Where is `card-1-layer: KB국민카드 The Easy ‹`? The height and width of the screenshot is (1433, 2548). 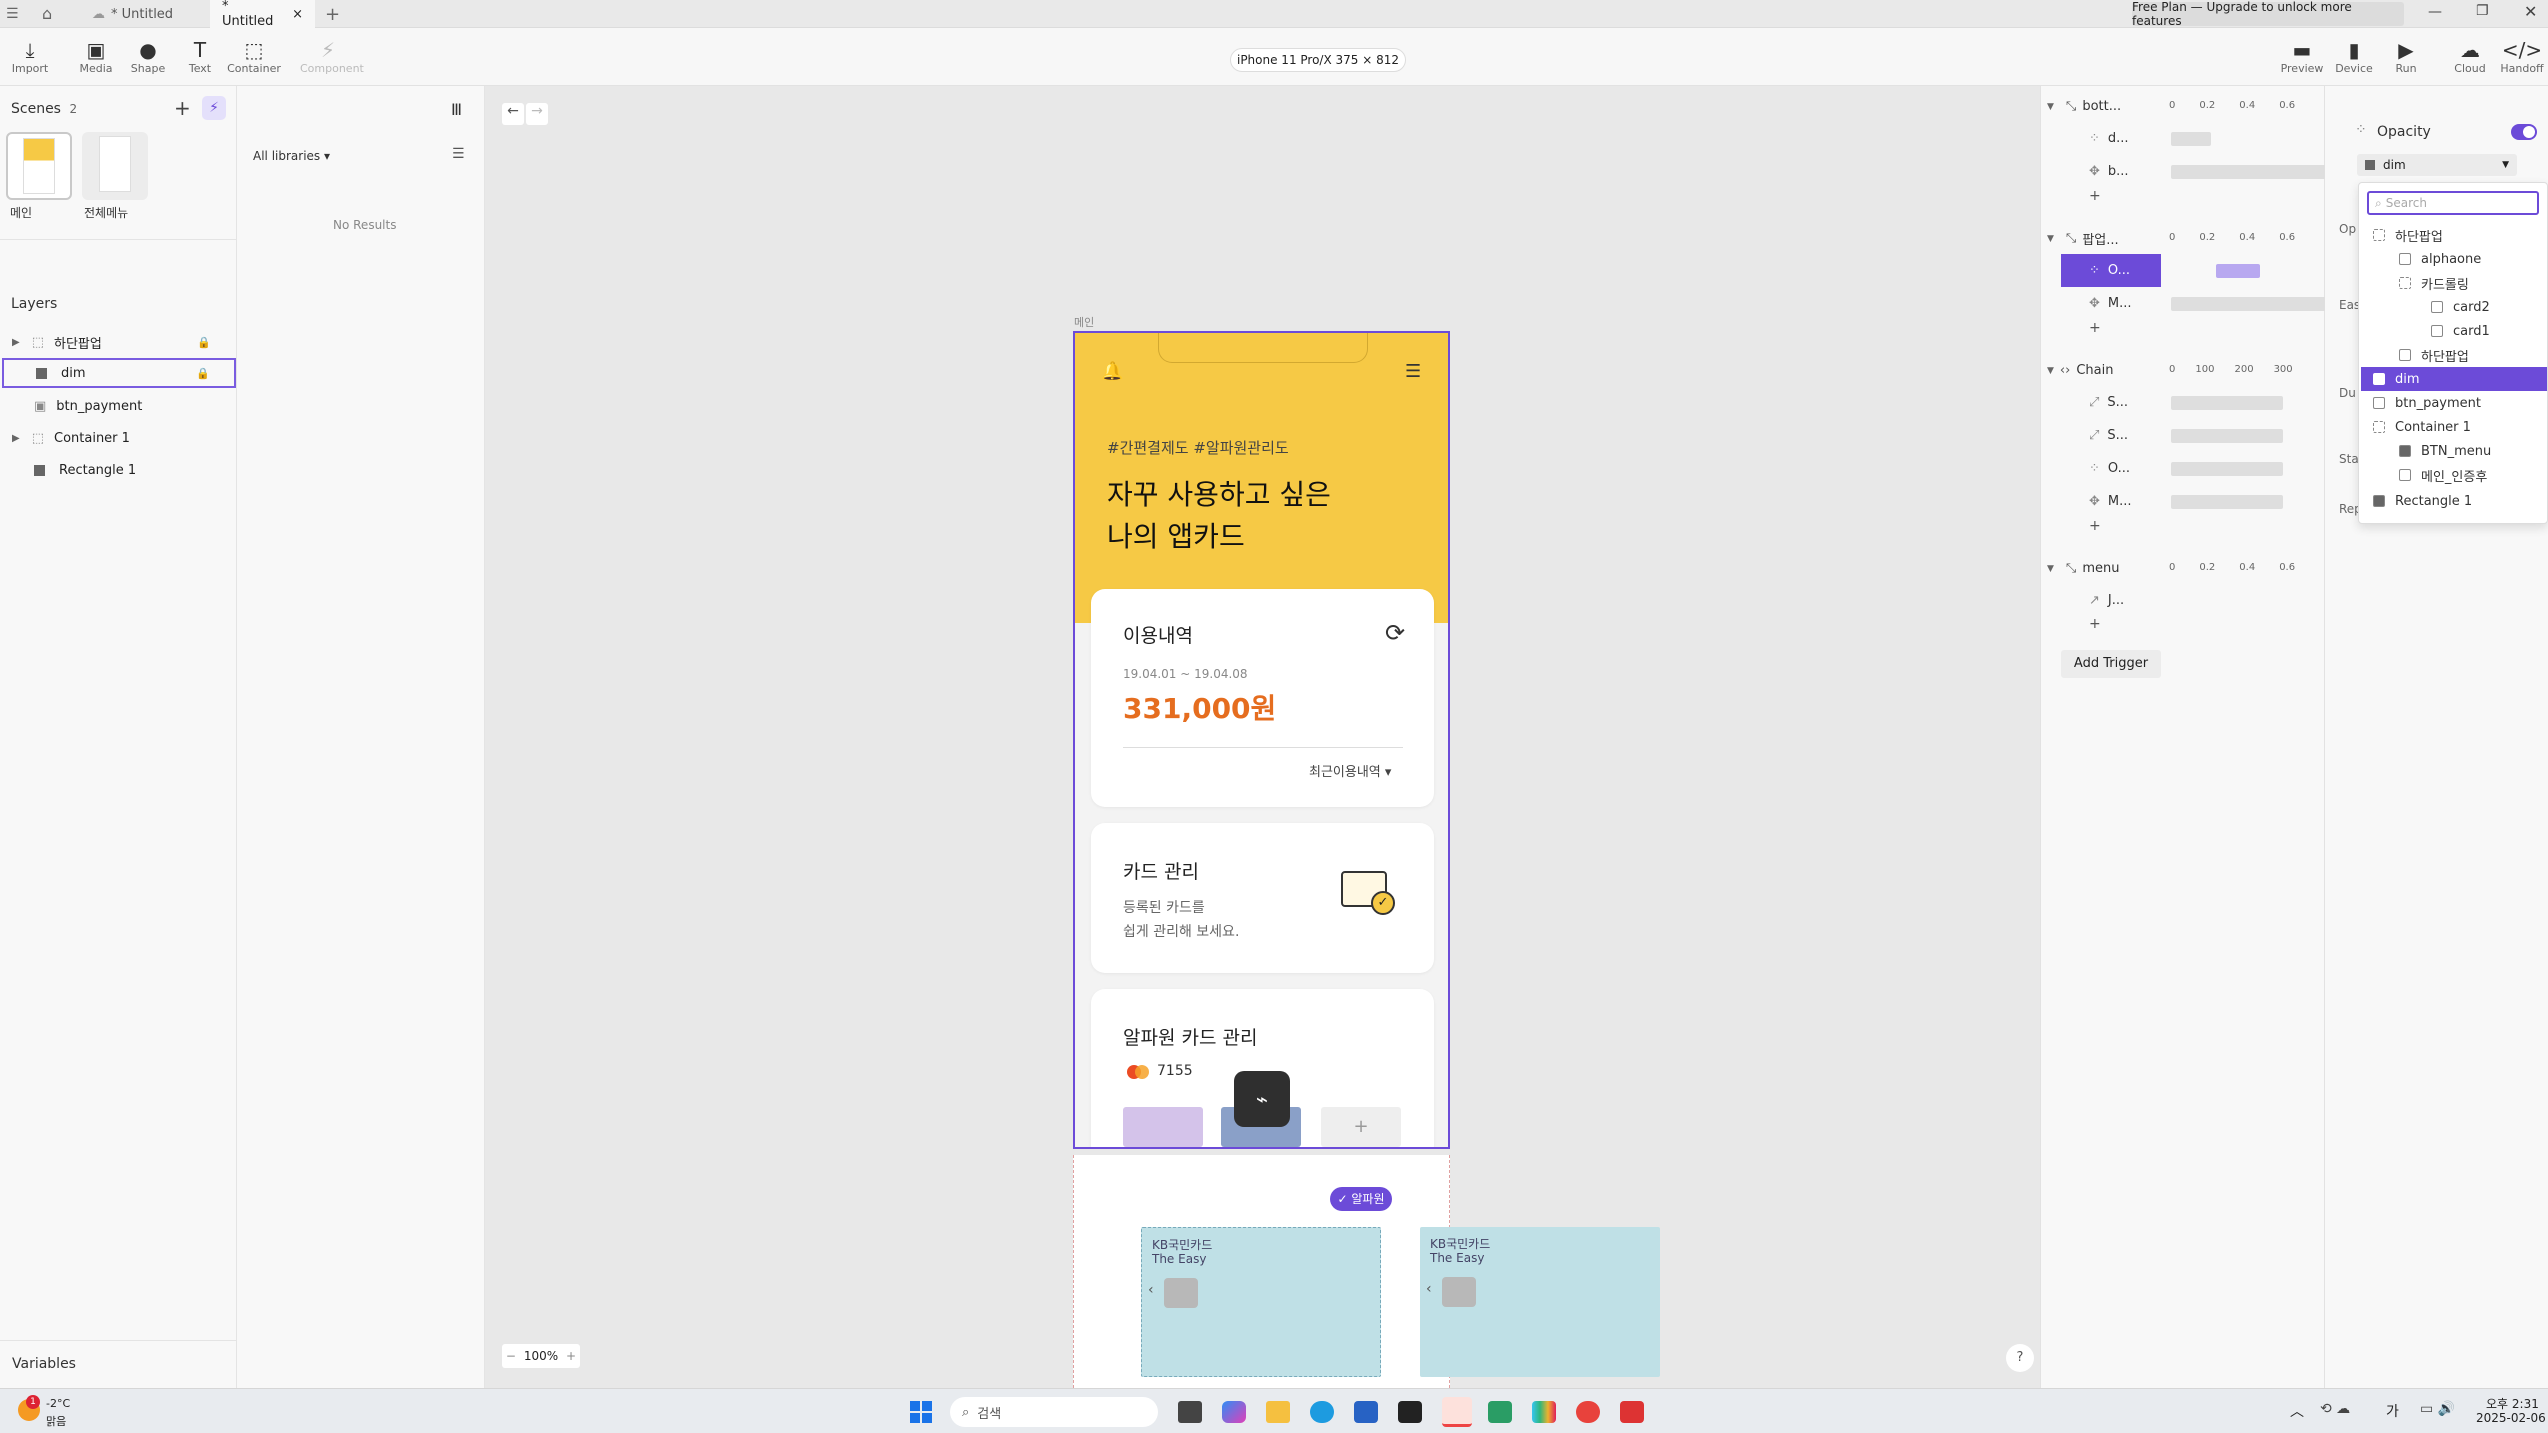 card-1-layer: KB국민카드 The Easy ‹ is located at coordinates (1540, 1302).